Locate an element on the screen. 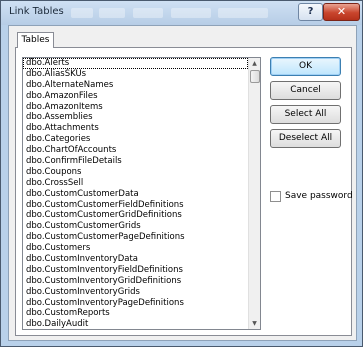 The image size is (363, 347). cancel-button: Cancel is located at coordinates (305, 90).